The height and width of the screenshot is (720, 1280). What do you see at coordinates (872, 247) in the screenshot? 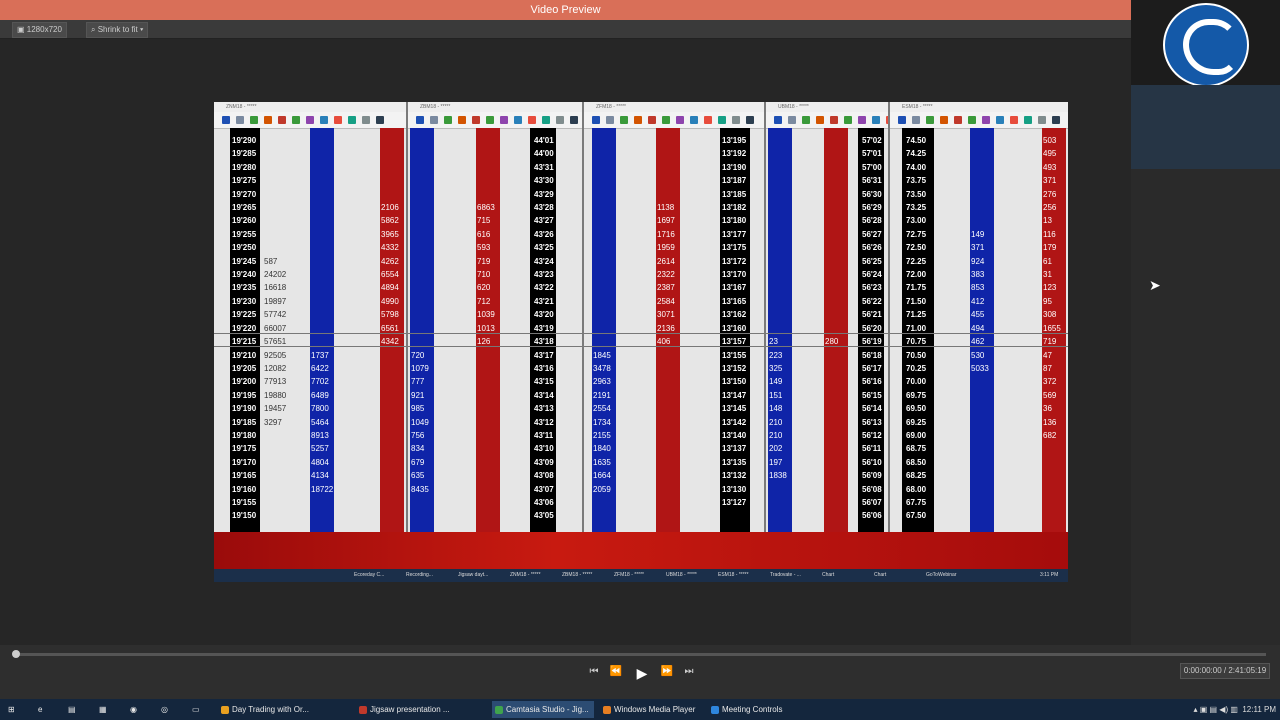
I see `price-cell: 56'26` at bounding box center [872, 247].